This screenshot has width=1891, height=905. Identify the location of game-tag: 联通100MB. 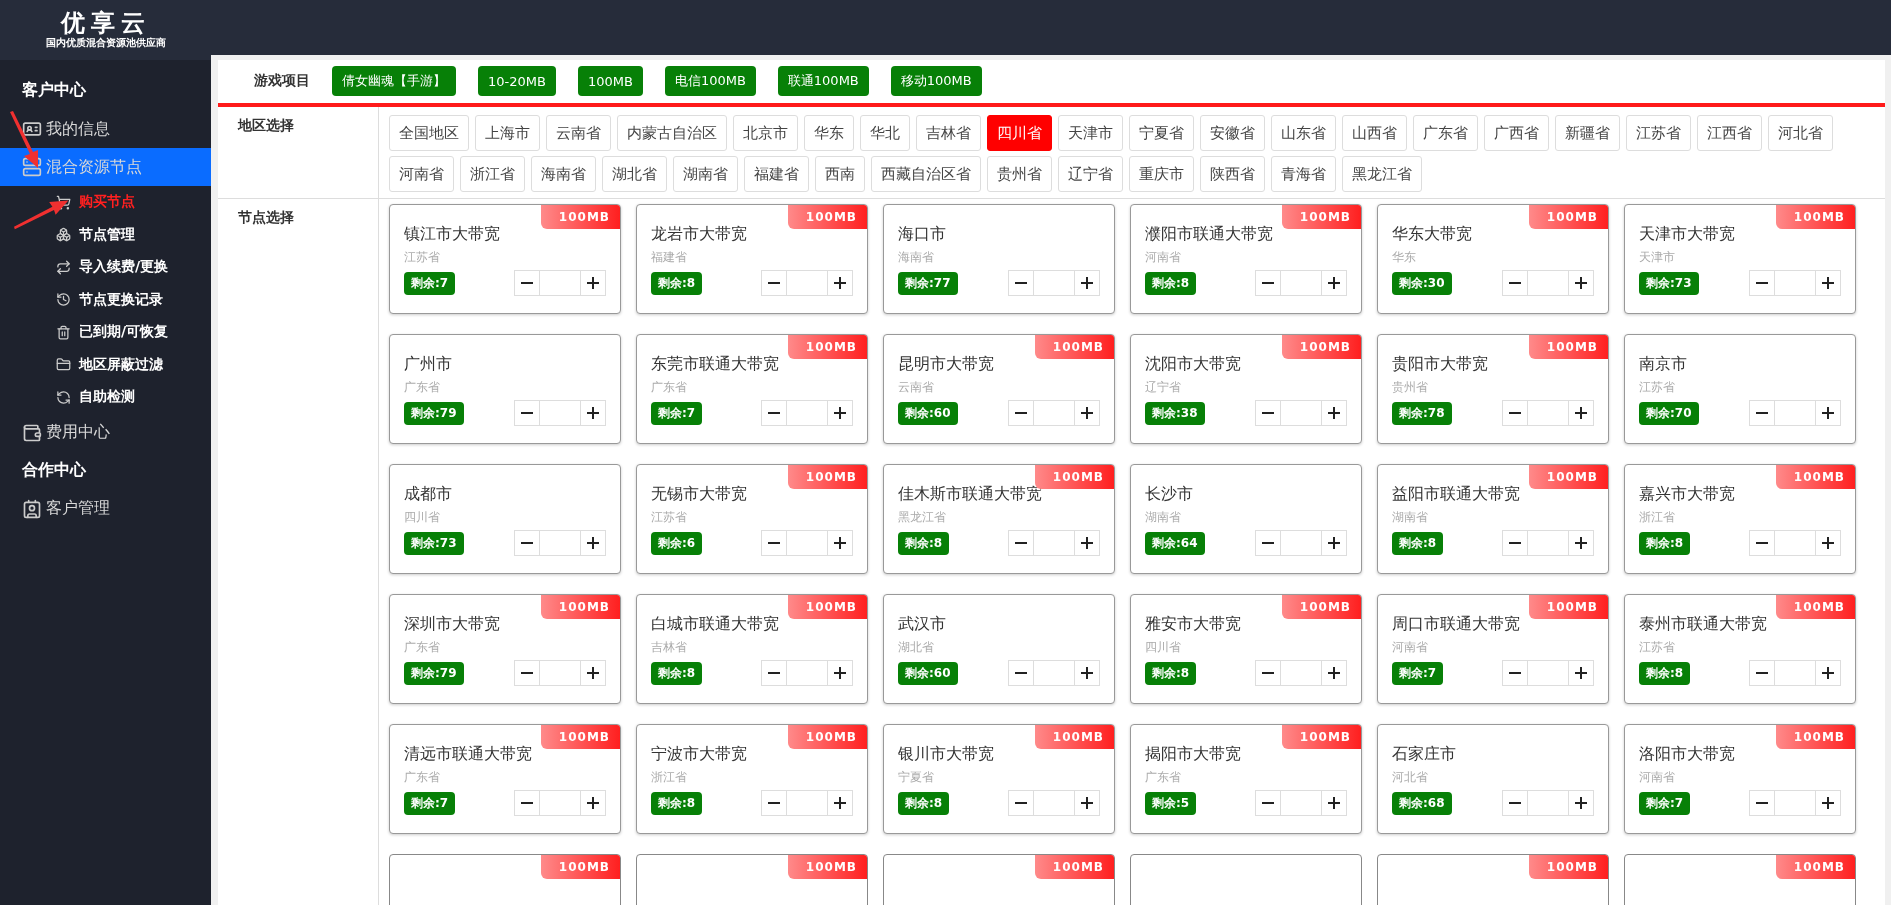
(823, 81).